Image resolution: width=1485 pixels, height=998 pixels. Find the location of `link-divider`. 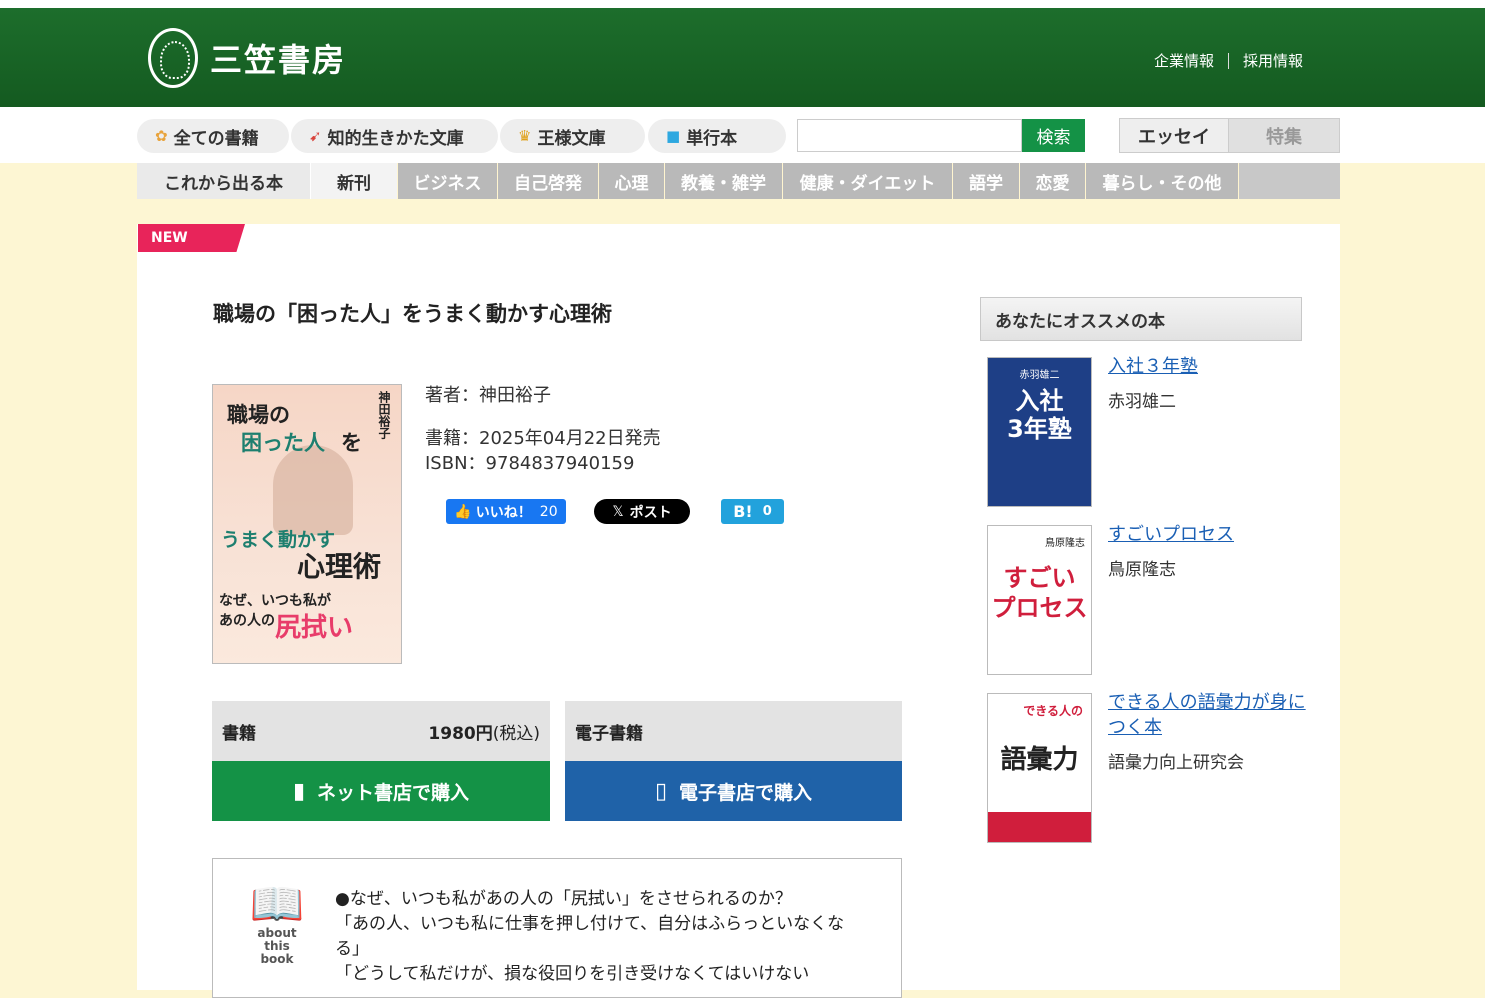

link-divider is located at coordinates (1228, 60).